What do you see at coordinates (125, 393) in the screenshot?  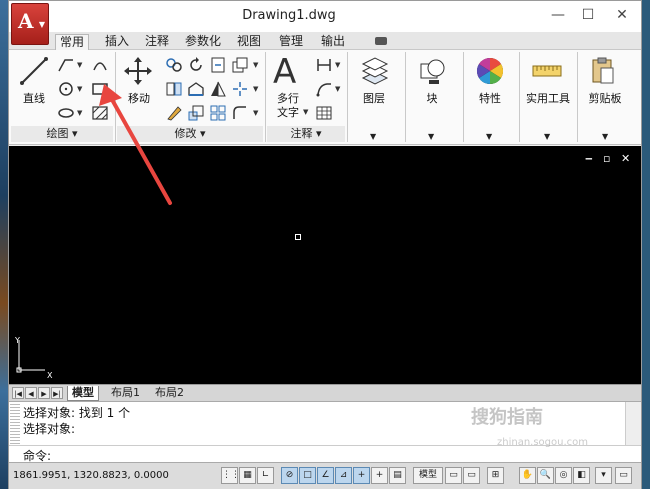 I see `tab-layout1: 布局1` at bounding box center [125, 393].